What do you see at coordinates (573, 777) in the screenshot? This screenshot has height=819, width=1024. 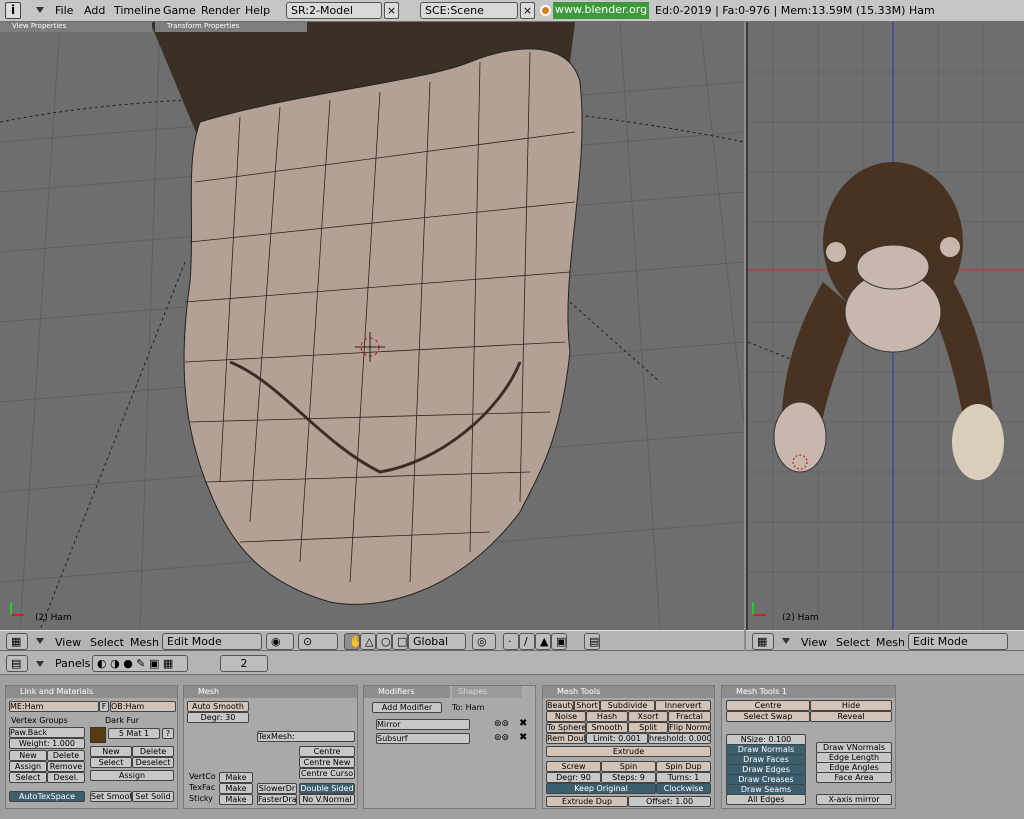 I see `spin-degree-field: Degr: 90` at bounding box center [573, 777].